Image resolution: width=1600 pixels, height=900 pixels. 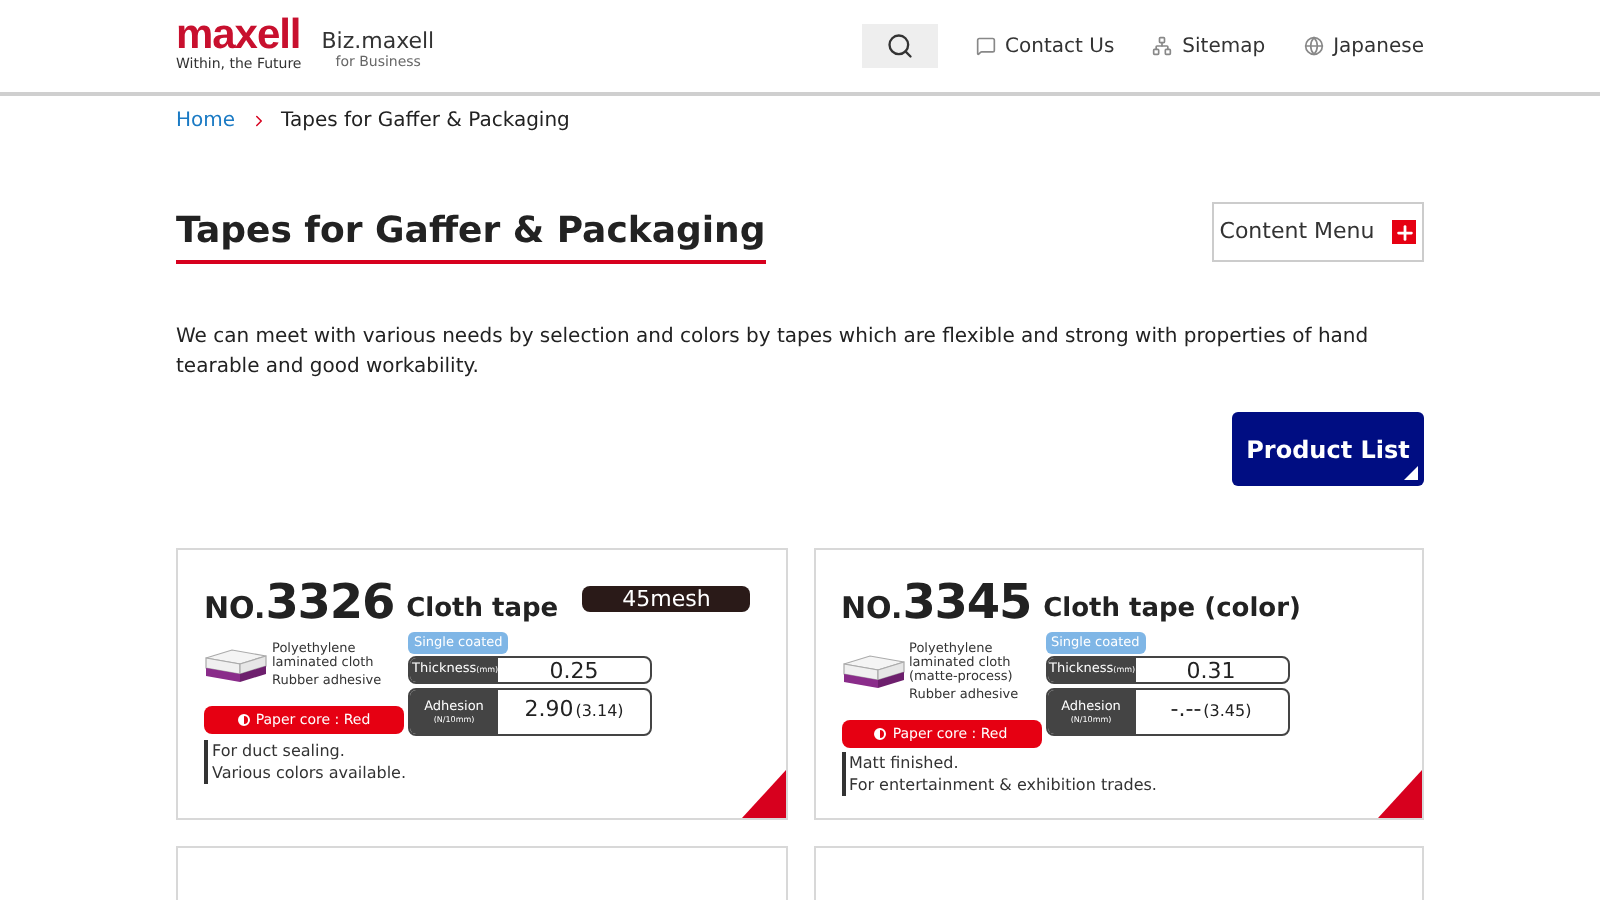 What do you see at coordinates (1211, 710) in the screenshot?
I see `adhesion-value: -.--(3.45)` at bounding box center [1211, 710].